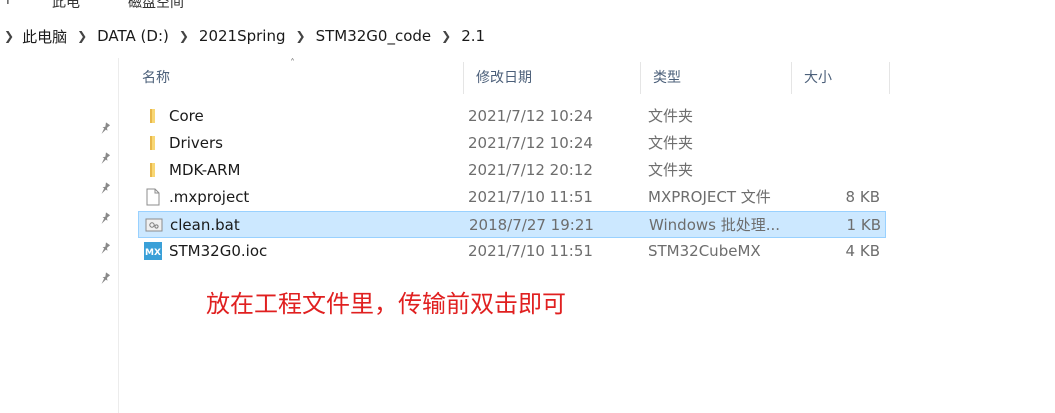 The height and width of the screenshot is (413, 1055). I want to click on file-type: STM32CubeMX, so click(704, 251).